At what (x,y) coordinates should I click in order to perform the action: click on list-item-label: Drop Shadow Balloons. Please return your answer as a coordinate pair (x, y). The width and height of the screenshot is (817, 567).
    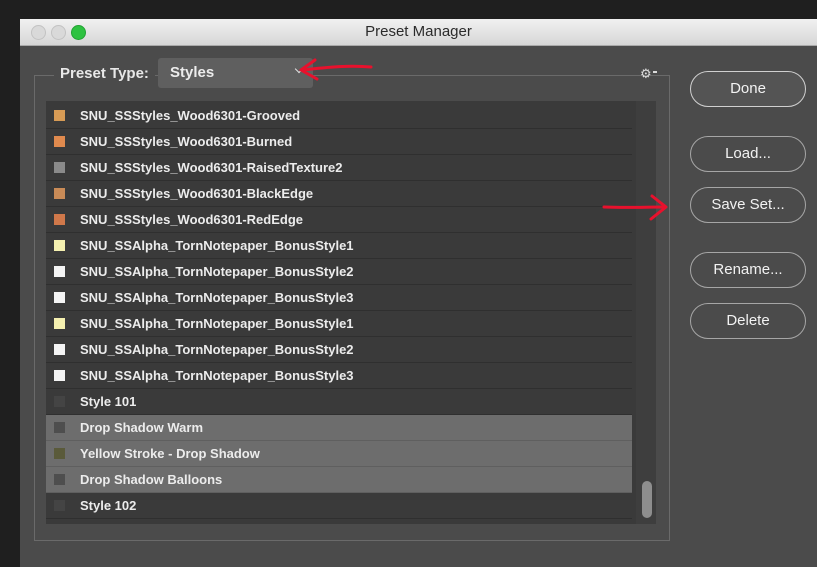
    Looking at the image, I should click on (151, 479).